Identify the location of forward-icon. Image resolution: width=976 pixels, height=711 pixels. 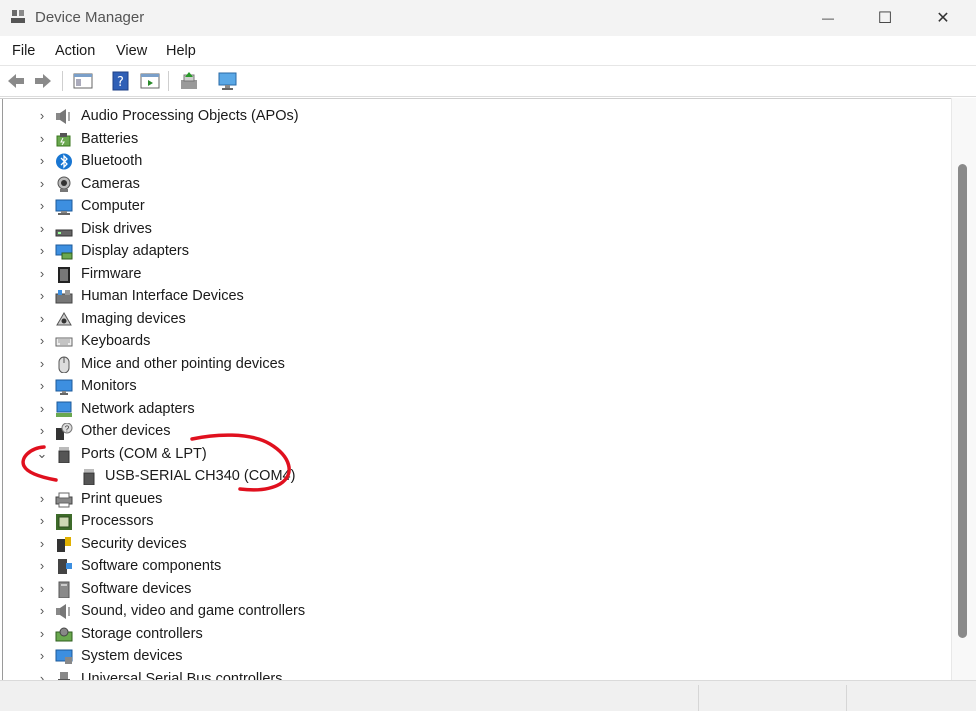
(43, 81).